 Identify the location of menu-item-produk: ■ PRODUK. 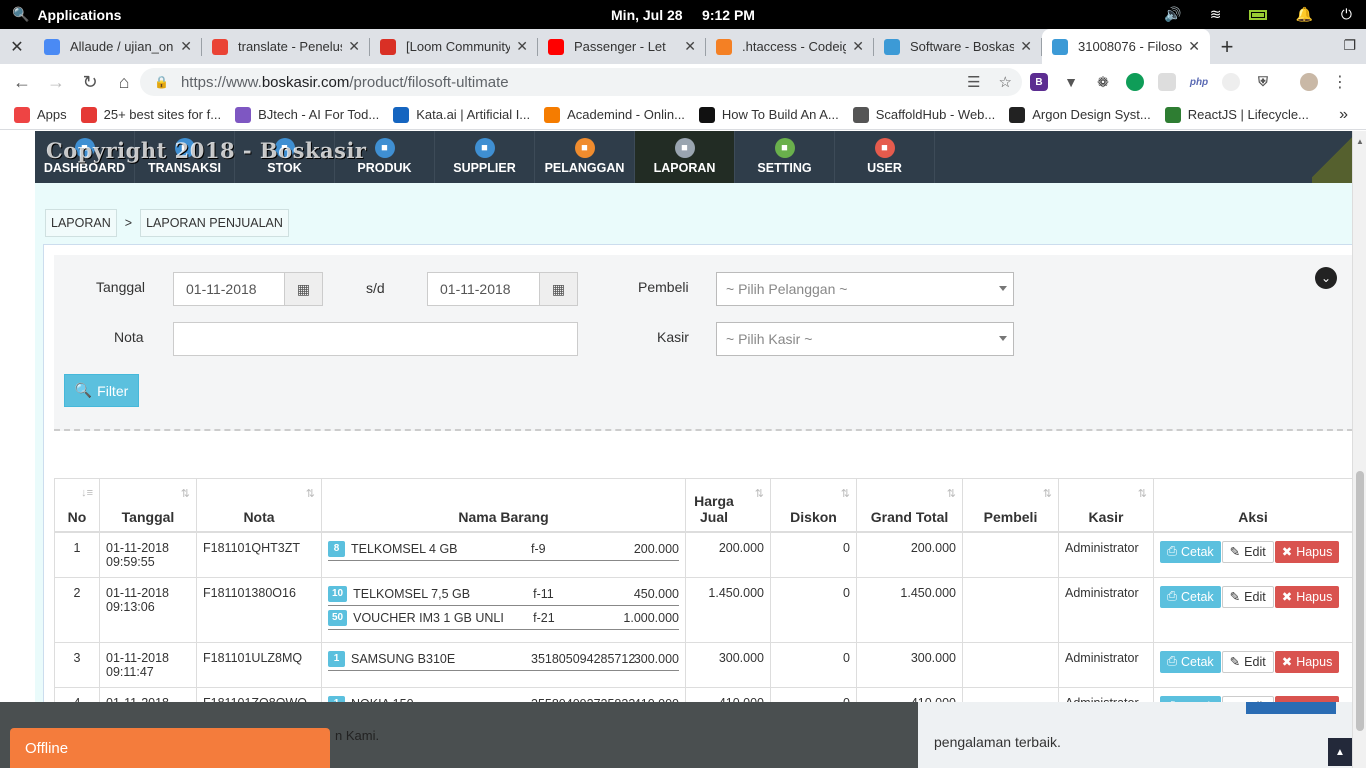
(385, 157).